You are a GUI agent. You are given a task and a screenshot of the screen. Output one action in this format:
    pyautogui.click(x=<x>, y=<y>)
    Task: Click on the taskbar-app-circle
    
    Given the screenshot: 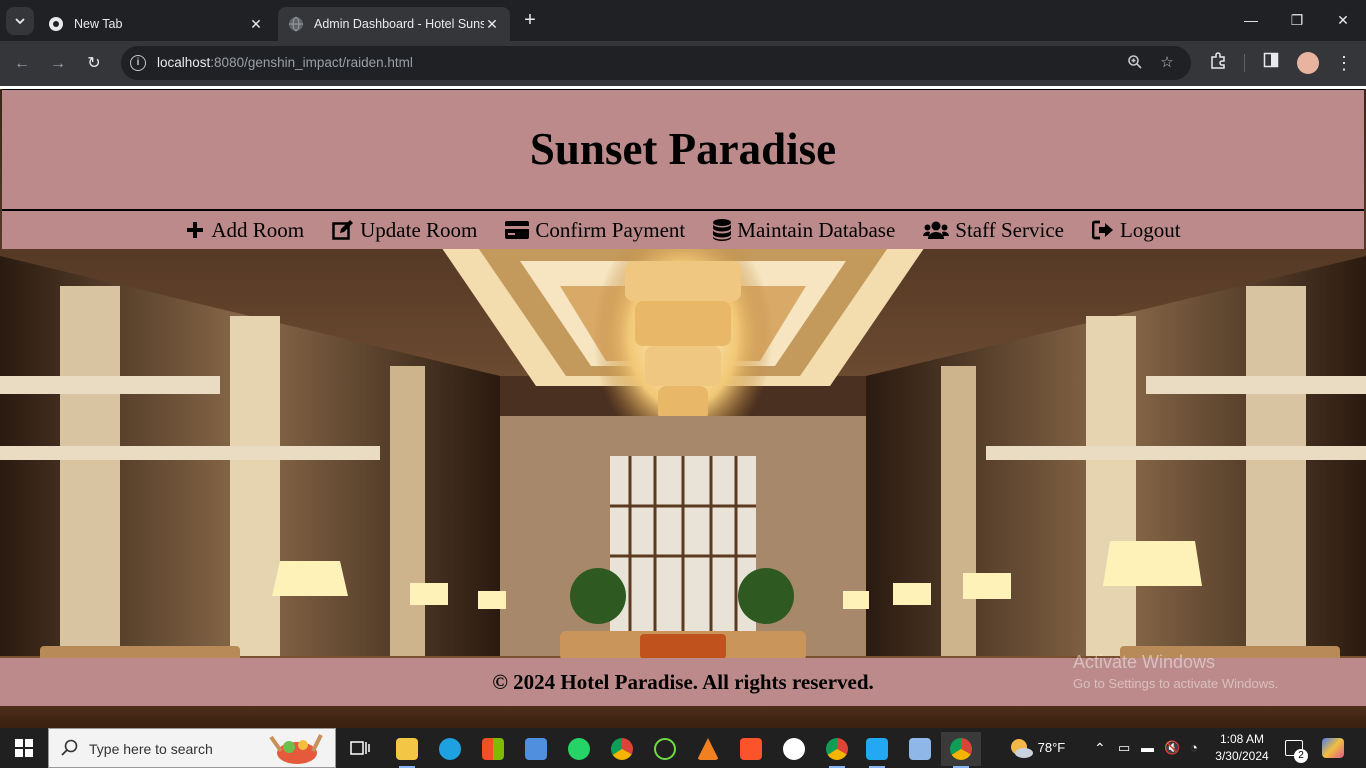 What is the action you would take?
    pyautogui.click(x=794, y=749)
    